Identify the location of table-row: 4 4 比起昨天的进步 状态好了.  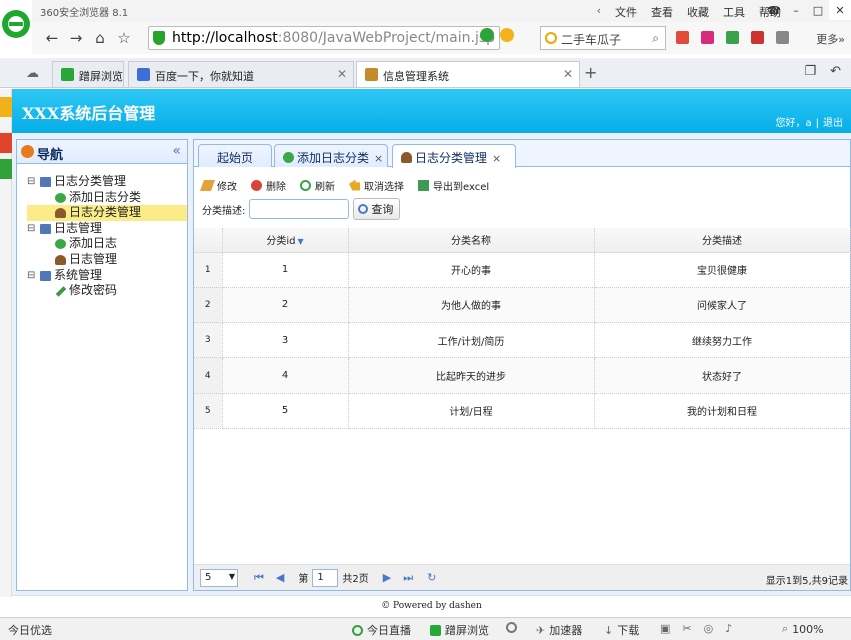
(522, 375).